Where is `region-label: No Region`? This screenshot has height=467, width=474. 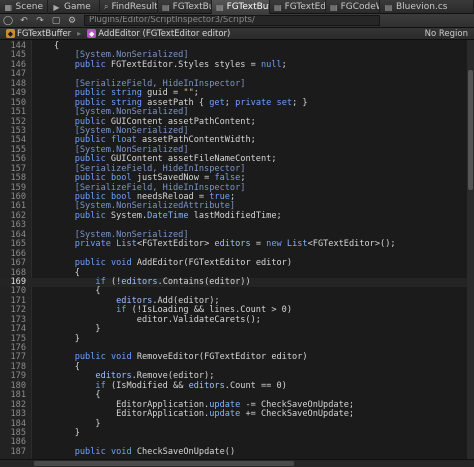
region-label: No Region is located at coordinates (446, 33).